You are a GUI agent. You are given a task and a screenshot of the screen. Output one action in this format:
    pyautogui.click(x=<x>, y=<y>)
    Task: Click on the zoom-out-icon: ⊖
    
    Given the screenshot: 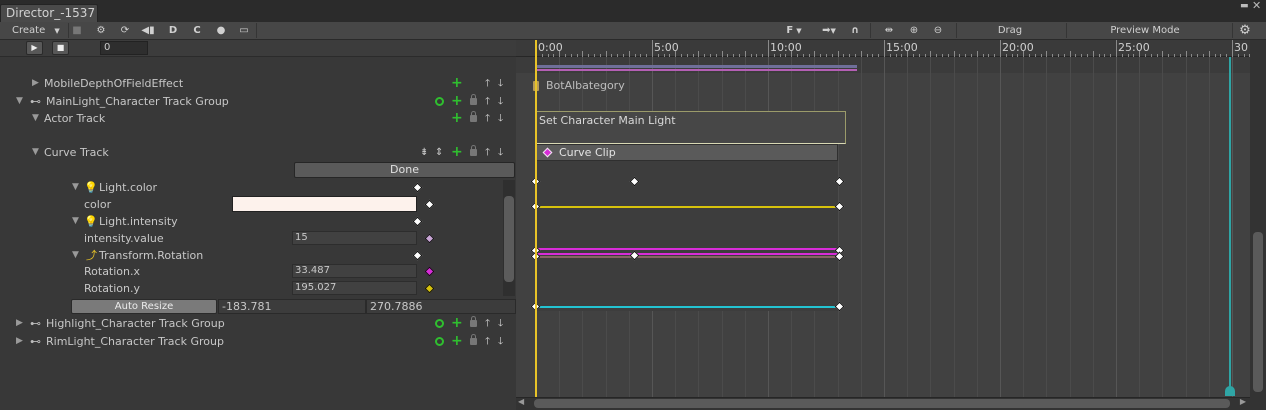 What is the action you would take?
    pyautogui.click(x=938, y=30)
    